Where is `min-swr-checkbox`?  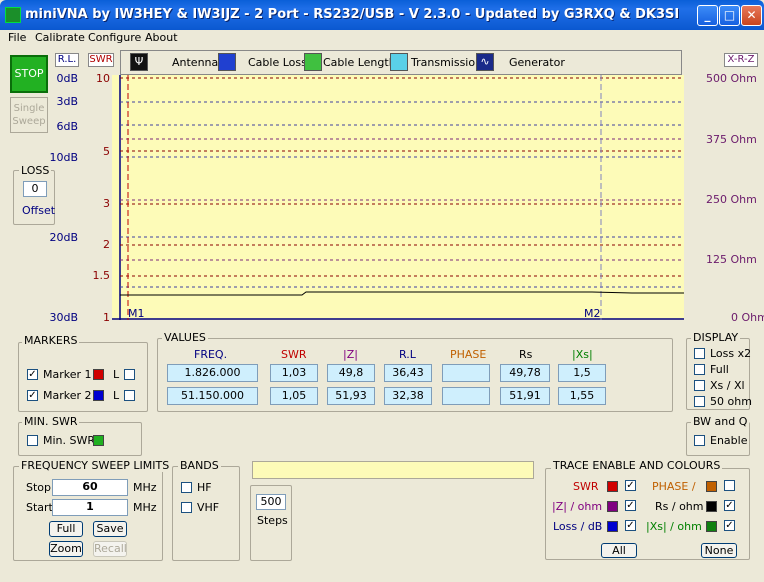 min-swr-checkbox is located at coordinates (32, 440).